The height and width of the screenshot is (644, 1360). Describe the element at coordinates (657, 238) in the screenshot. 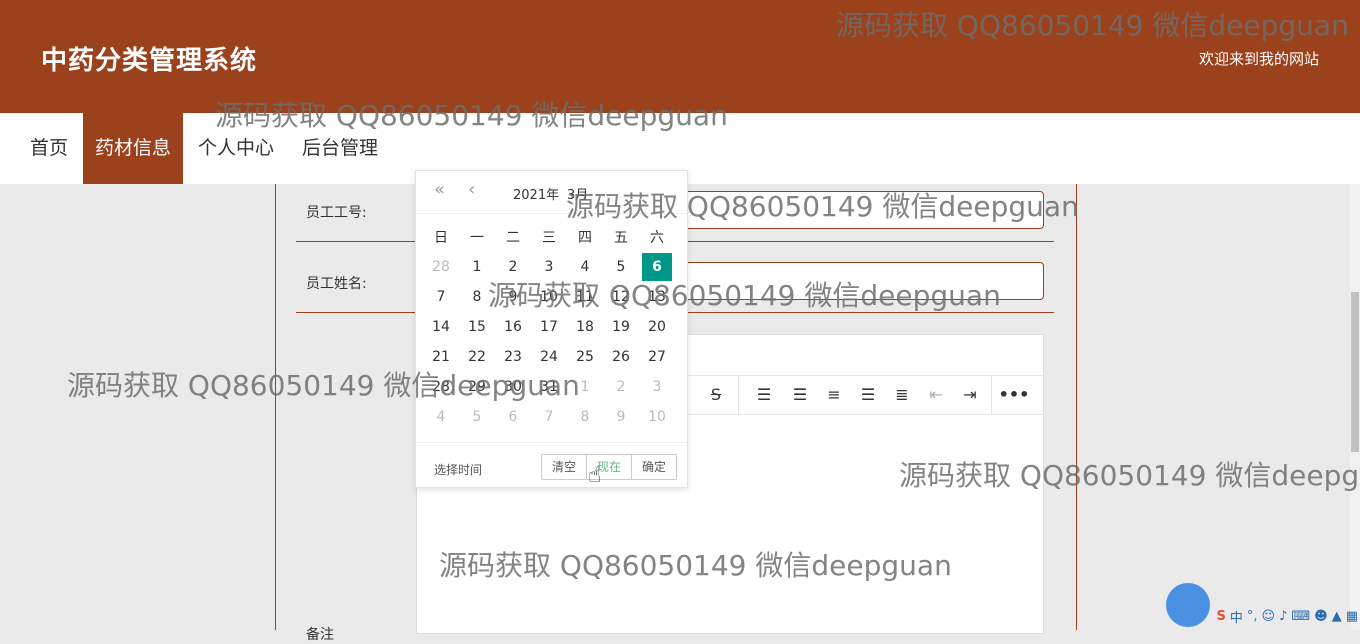

I see `weekday-header: 六` at that location.